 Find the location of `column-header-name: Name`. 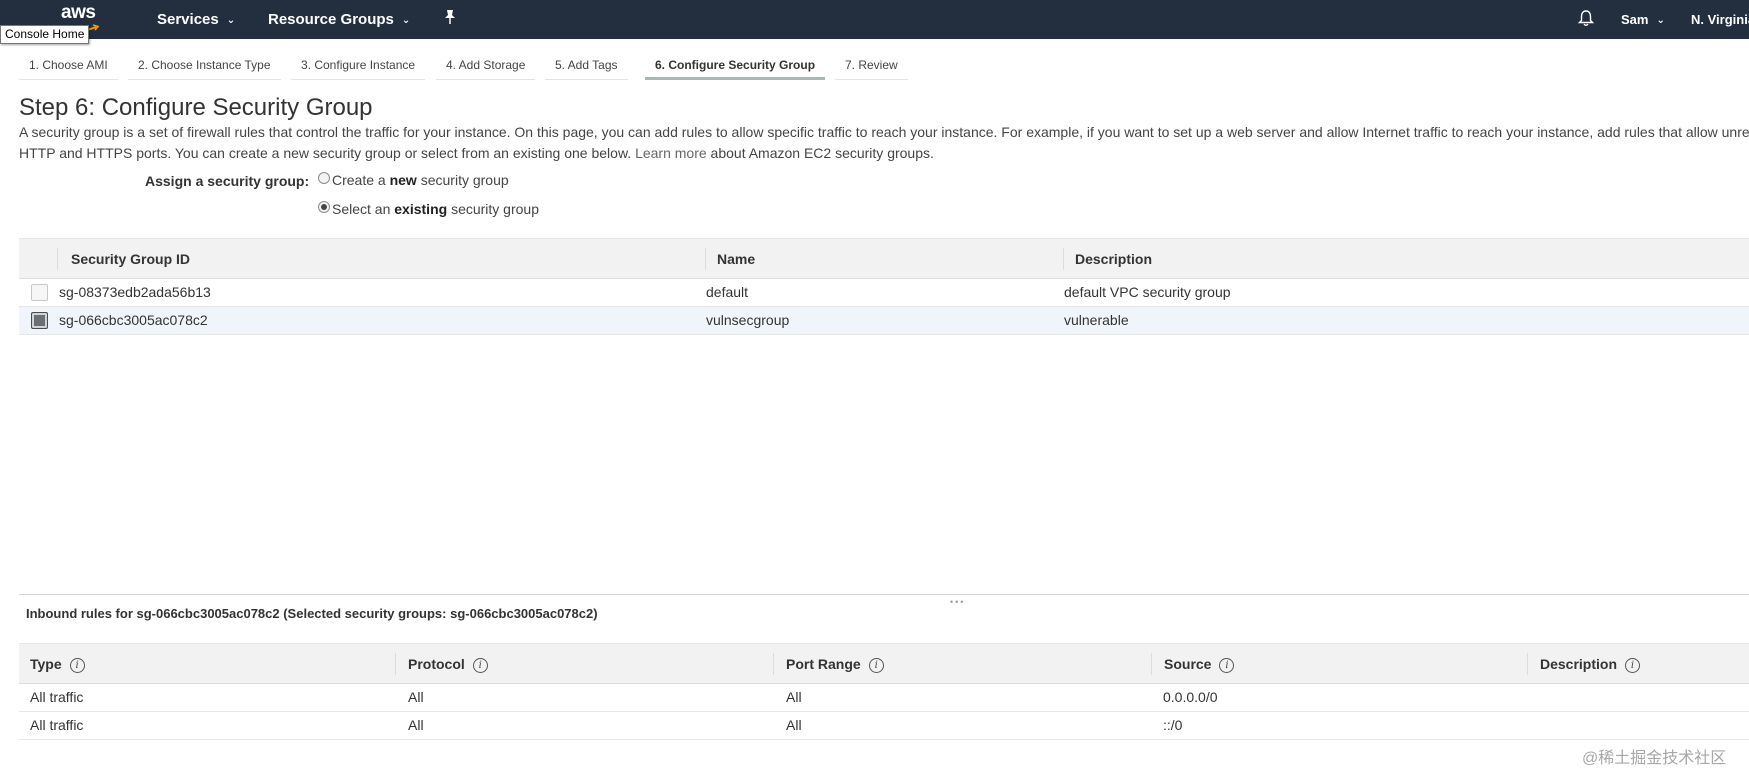

column-header-name: Name is located at coordinates (736, 259).